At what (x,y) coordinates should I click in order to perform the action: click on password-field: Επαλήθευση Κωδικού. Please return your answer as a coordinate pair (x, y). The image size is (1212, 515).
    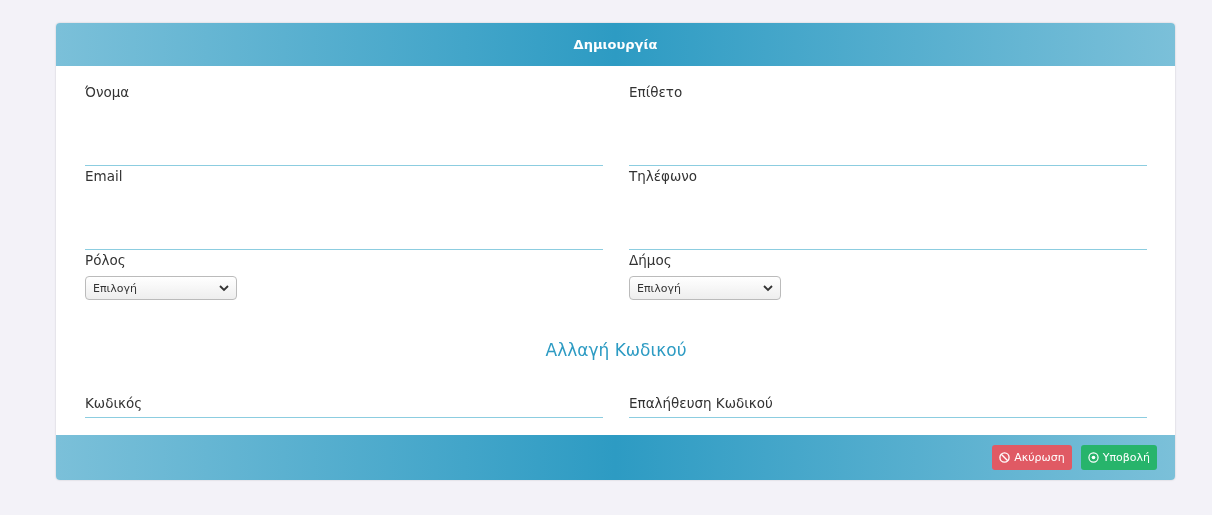
    Looking at the image, I should click on (888, 403).